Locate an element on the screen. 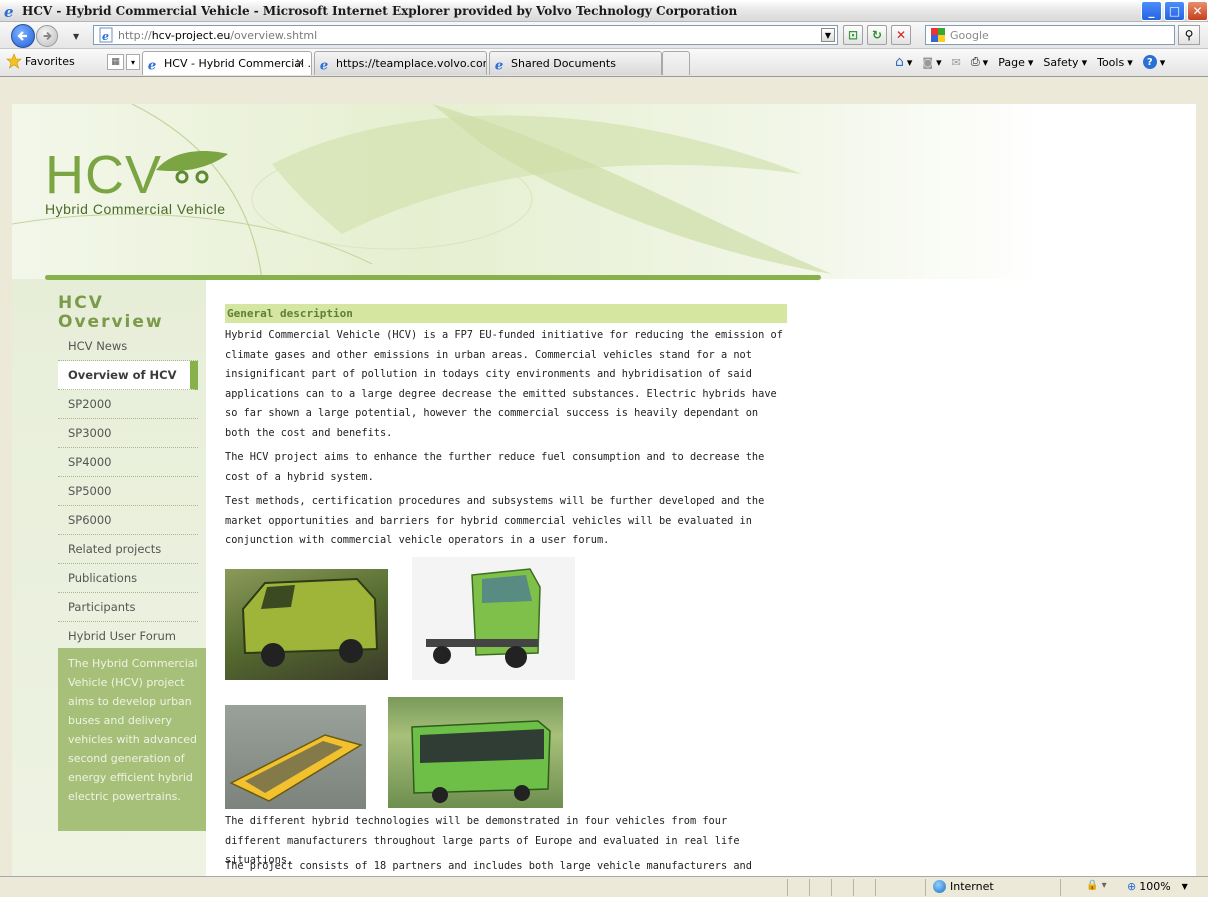  close-tab-button: ✕ is located at coordinates (300, 63).